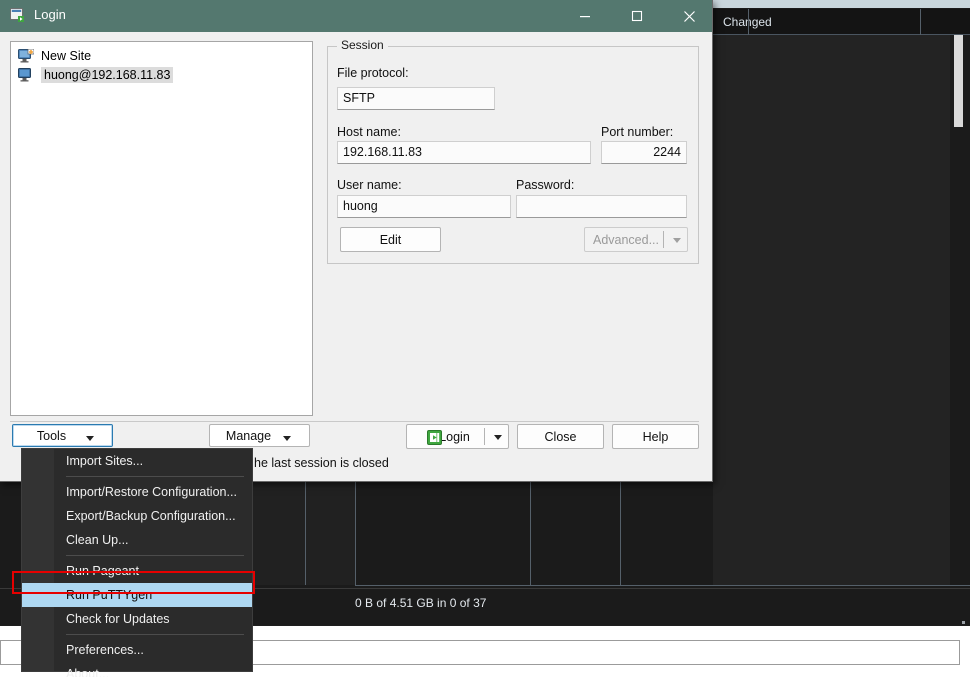  I want to click on manage-button: Manage, so click(259, 435).